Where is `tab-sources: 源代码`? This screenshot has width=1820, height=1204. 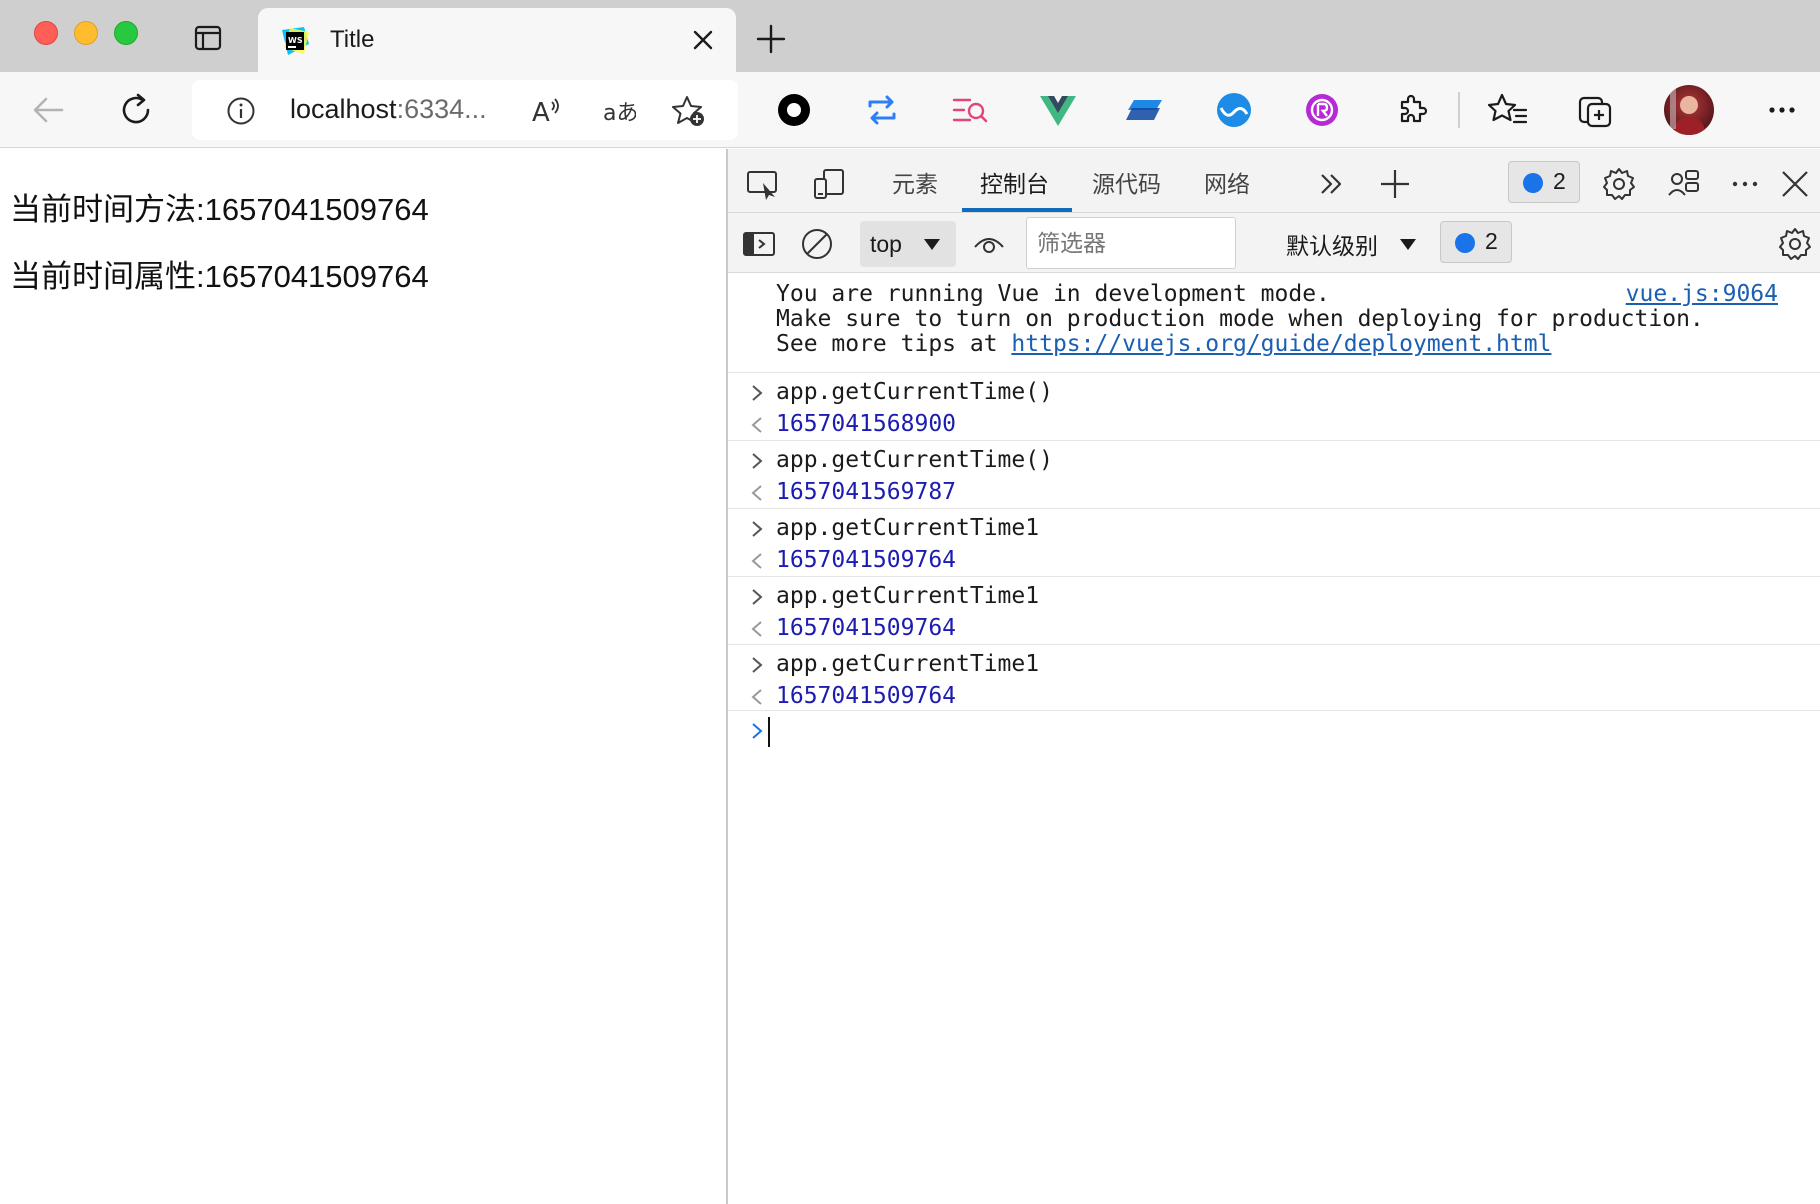 tab-sources: 源代码 is located at coordinates (1126, 182).